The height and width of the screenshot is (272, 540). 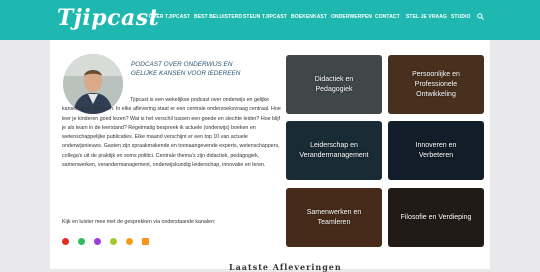 I want to click on android-icon, so click(x=113, y=241).